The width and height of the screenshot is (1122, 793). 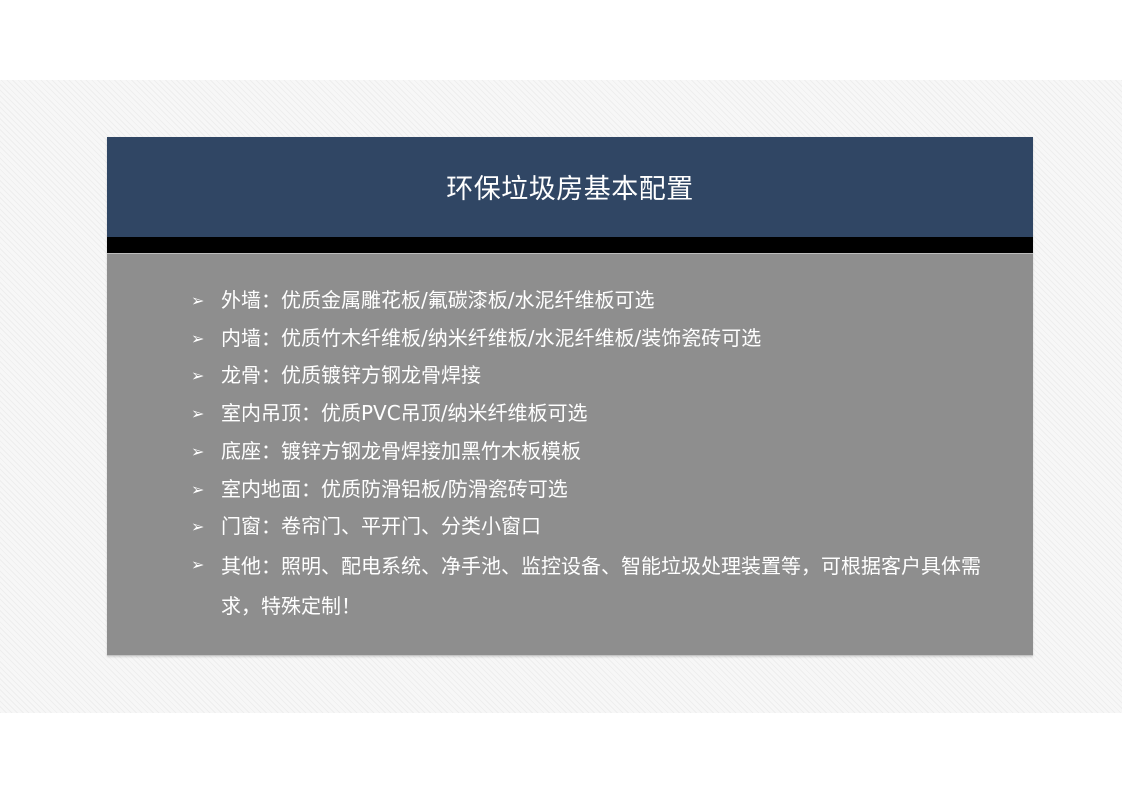 What do you see at coordinates (591, 414) in the screenshot?
I see `list-item: ➢ 室内吊顶：优质PVC吊顶/纳米纤维板可选` at bounding box center [591, 414].